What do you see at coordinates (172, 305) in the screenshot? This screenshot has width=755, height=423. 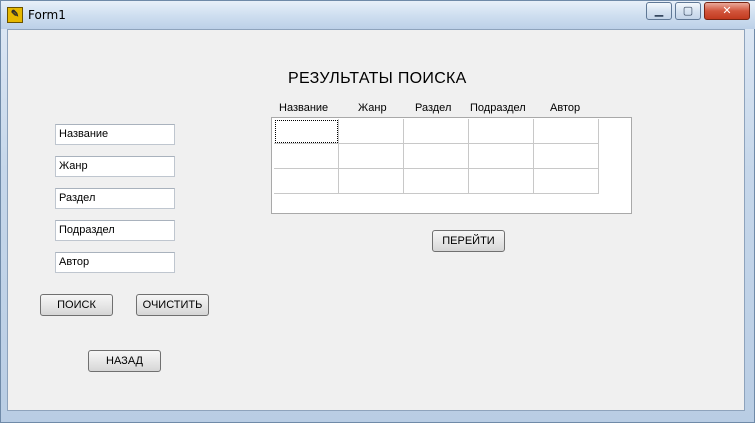 I see `clear-button: ОЧИСТИТЬ` at bounding box center [172, 305].